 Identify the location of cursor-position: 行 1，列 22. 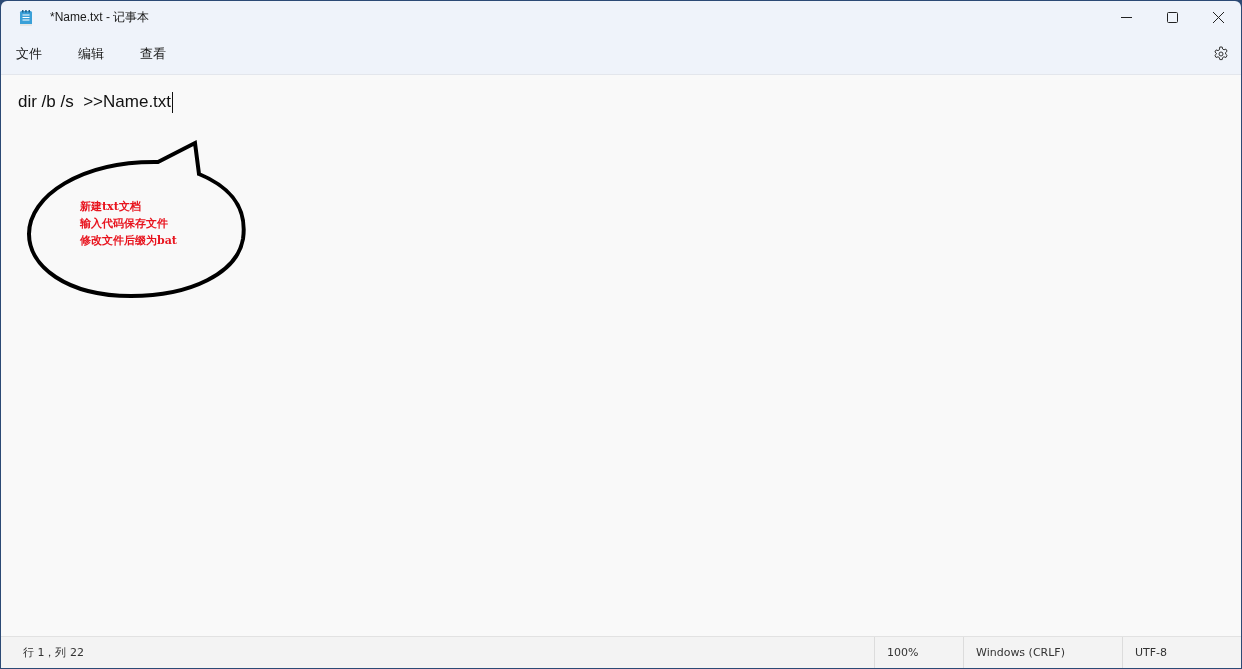
(53, 652).